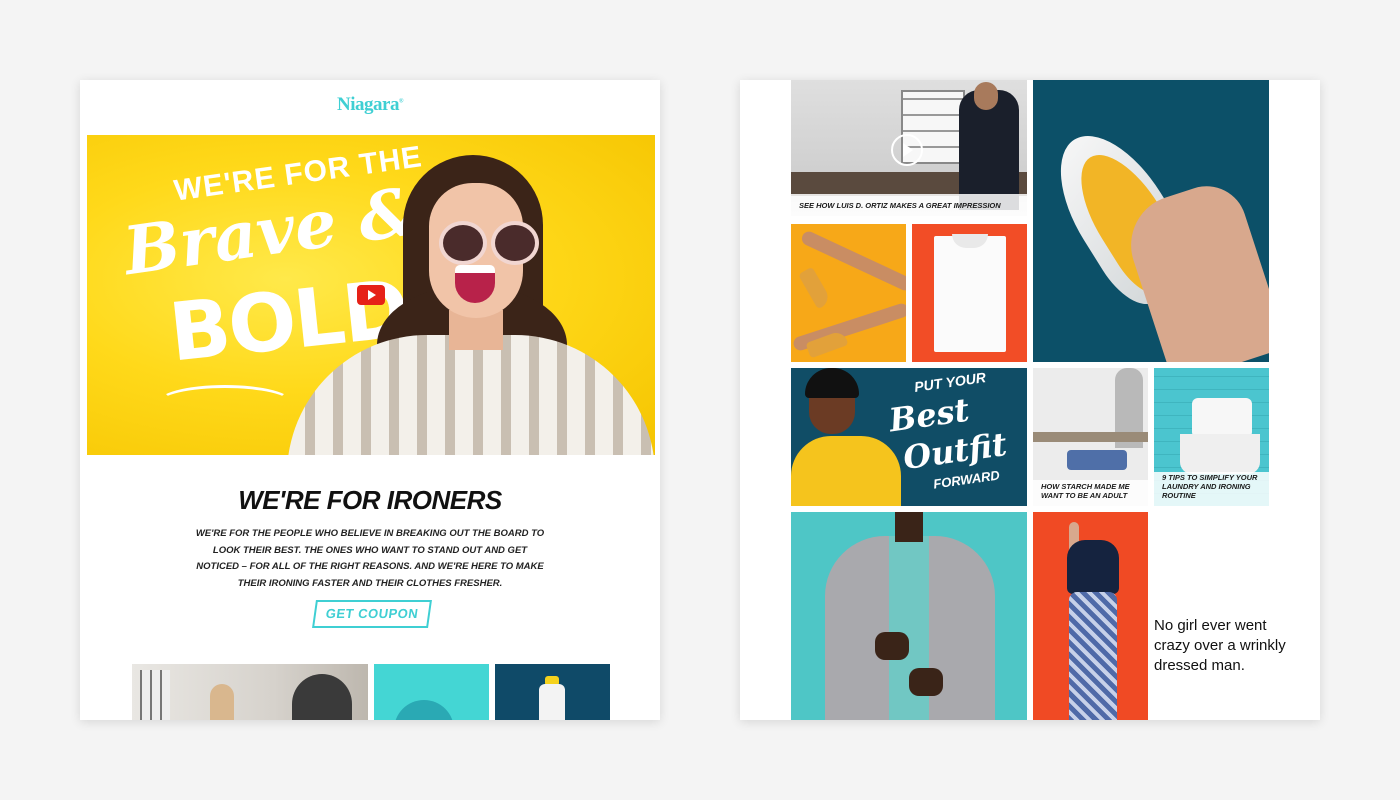 The width and height of the screenshot is (1400, 800). I want to click on high-heel-graphic, so click(815, 288).